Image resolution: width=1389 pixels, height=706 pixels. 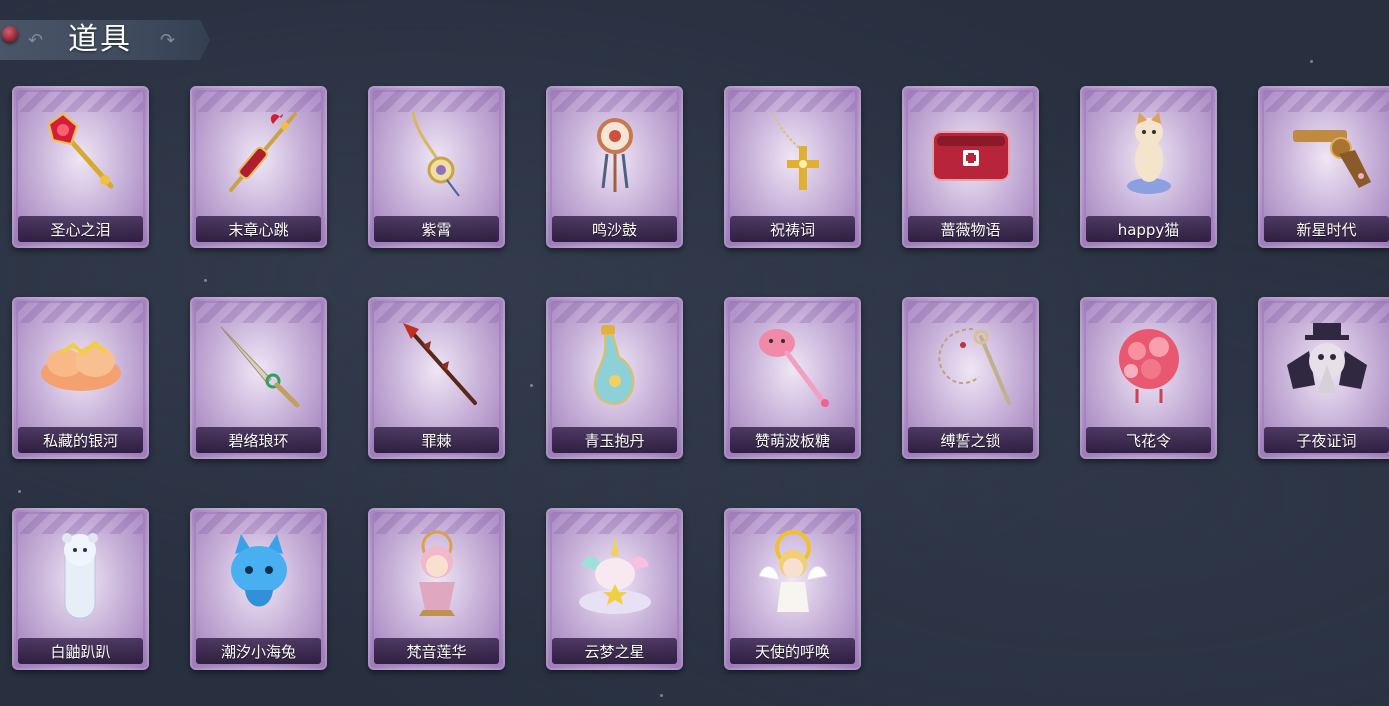 I want to click on item-name: 潮汐小海兔, so click(x=258, y=651).